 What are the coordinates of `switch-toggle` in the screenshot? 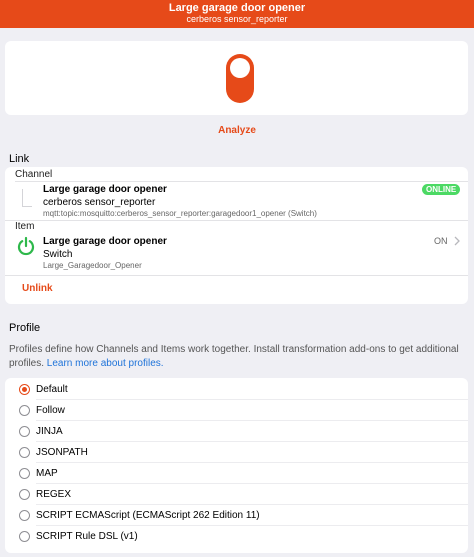 It's located at (240, 78).